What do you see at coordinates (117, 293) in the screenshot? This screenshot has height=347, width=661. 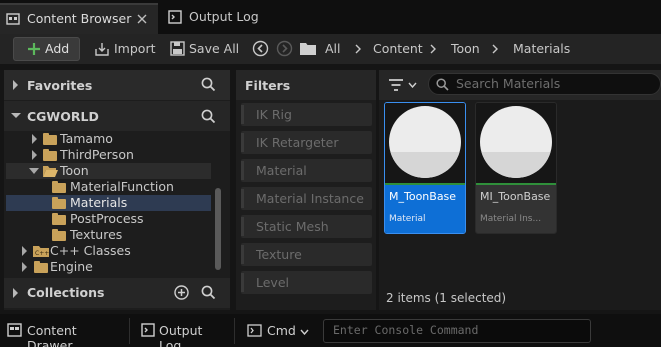 I see `collections-header: Collections` at bounding box center [117, 293].